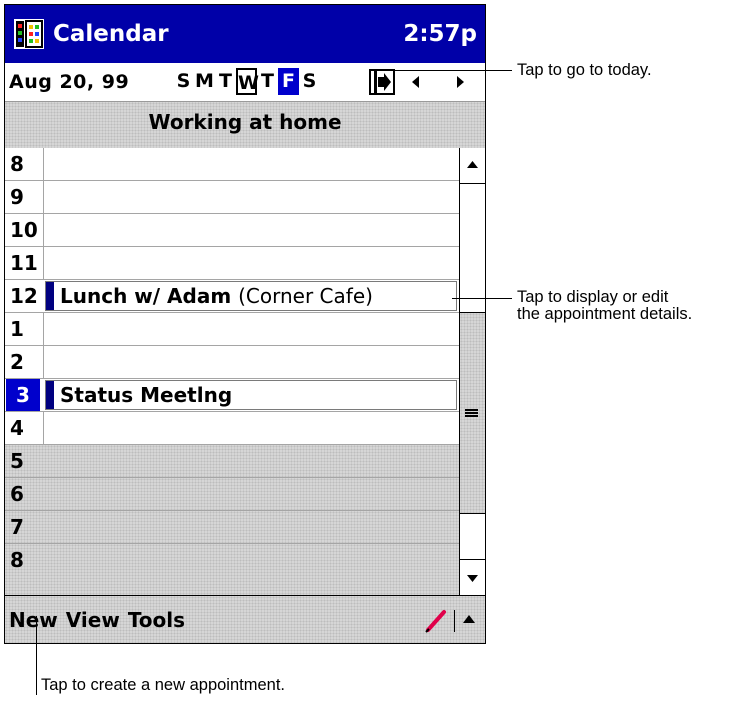 The image size is (756, 701). What do you see at coordinates (436, 621) in the screenshot?
I see `pen-icon` at bounding box center [436, 621].